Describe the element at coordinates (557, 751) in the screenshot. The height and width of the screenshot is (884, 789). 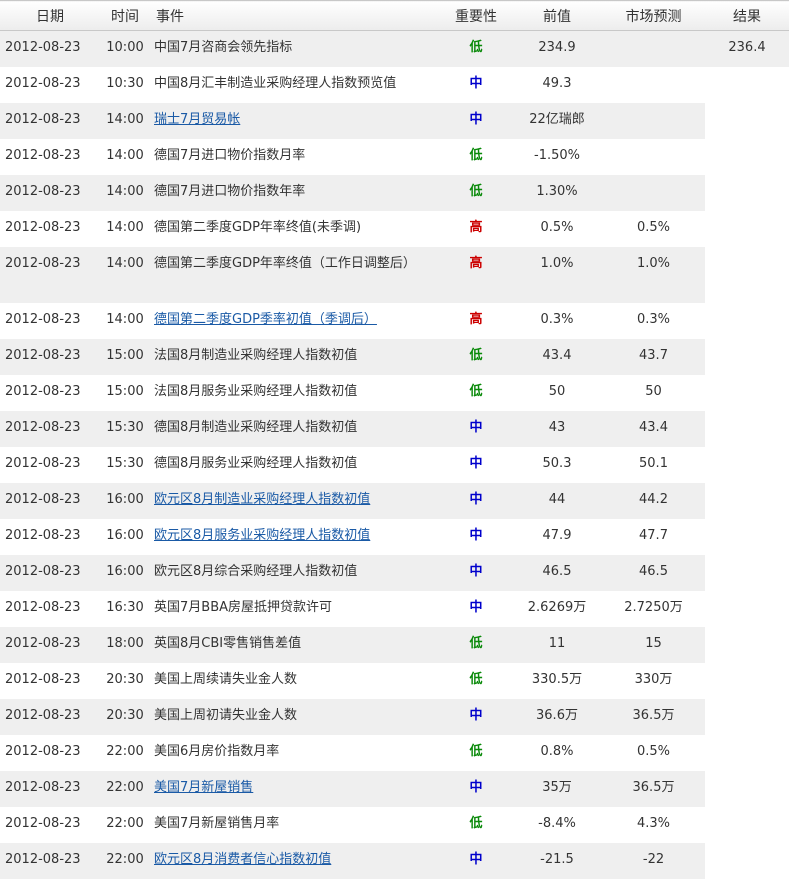
I see `cell-previous: 0.8%` at that location.